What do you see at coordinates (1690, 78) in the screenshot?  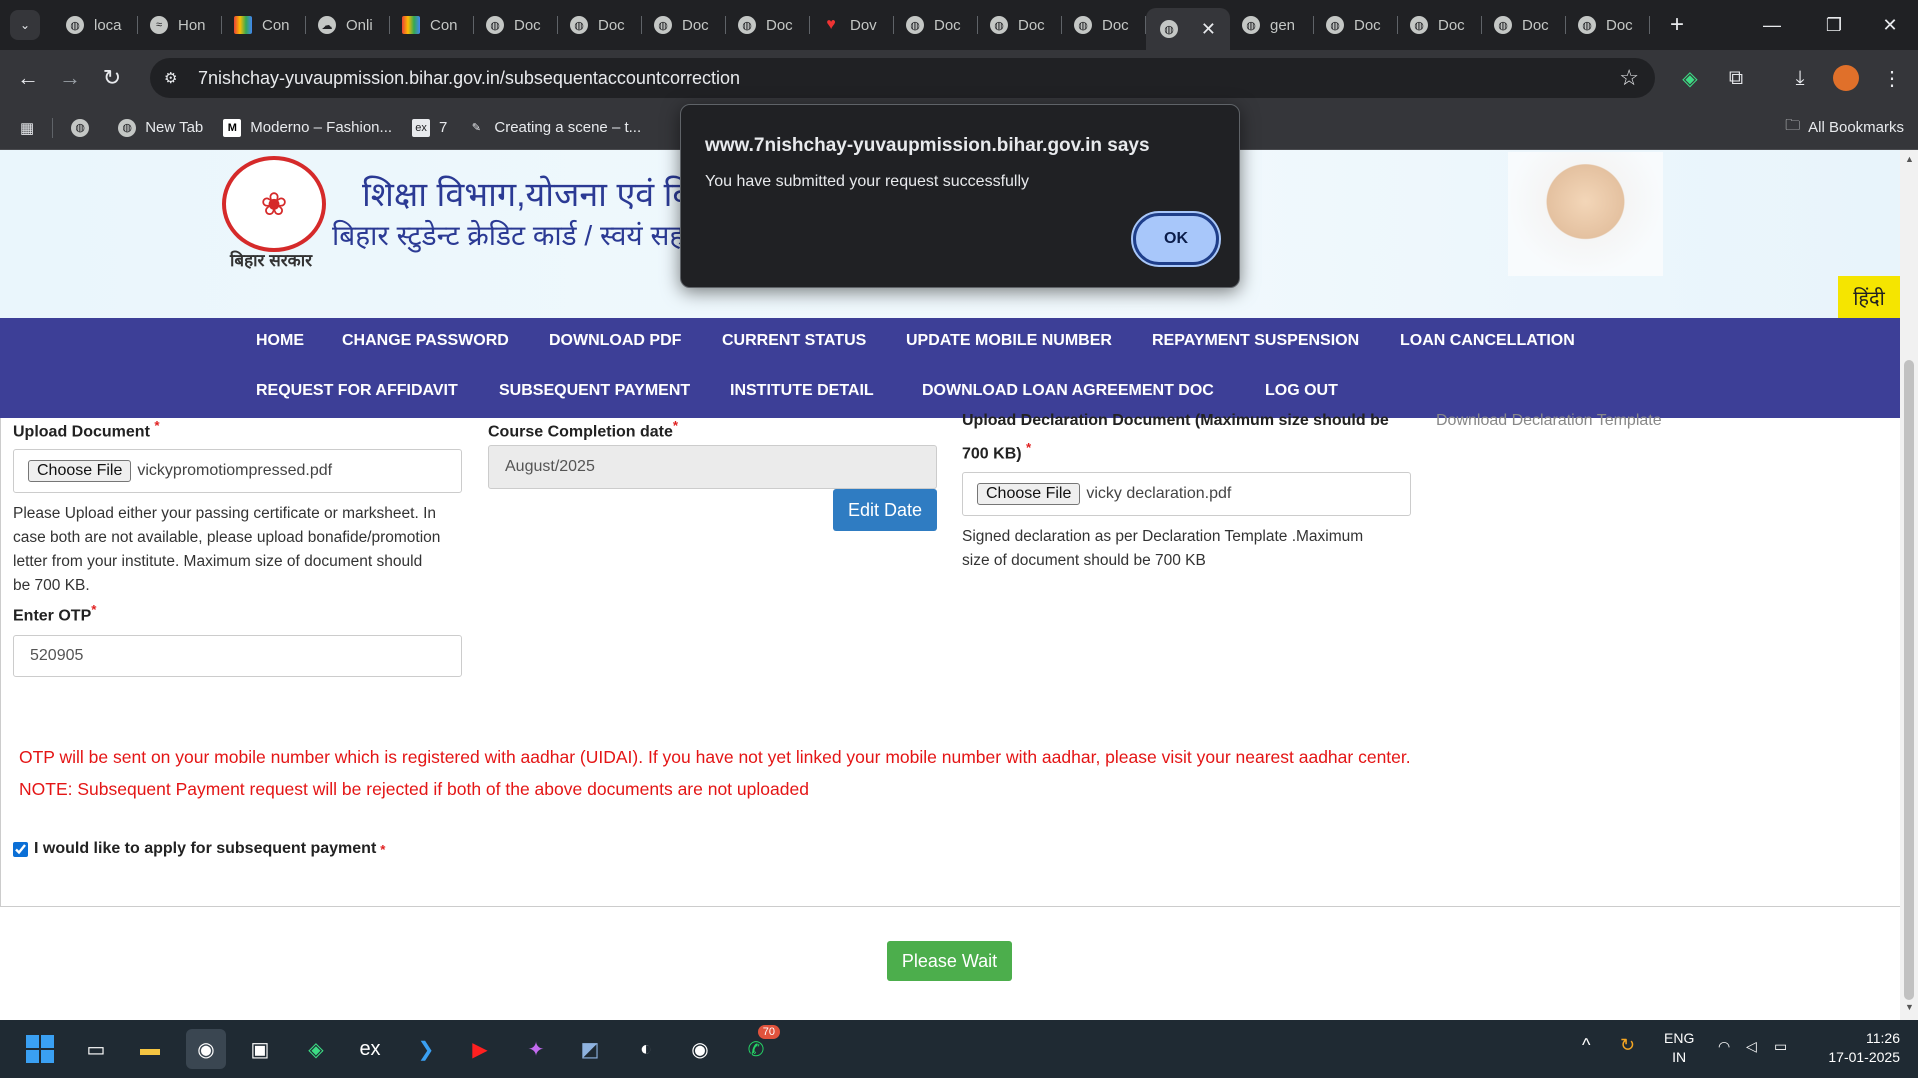 I see `extension-eye-icon: ◈` at bounding box center [1690, 78].